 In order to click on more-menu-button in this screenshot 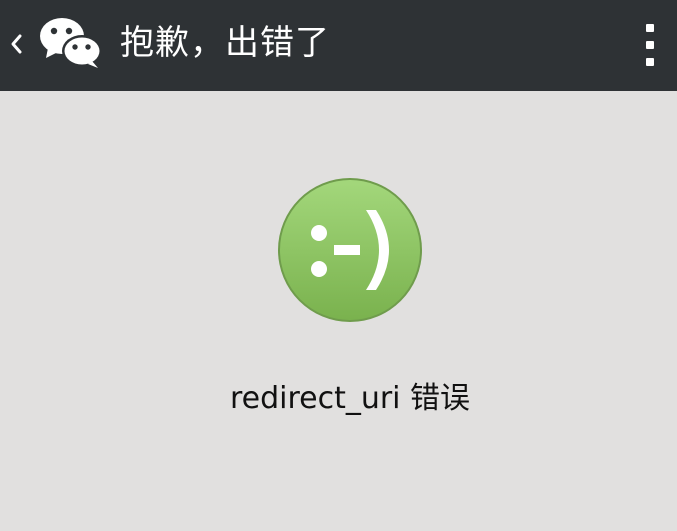, I will do `click(652, 45)`.